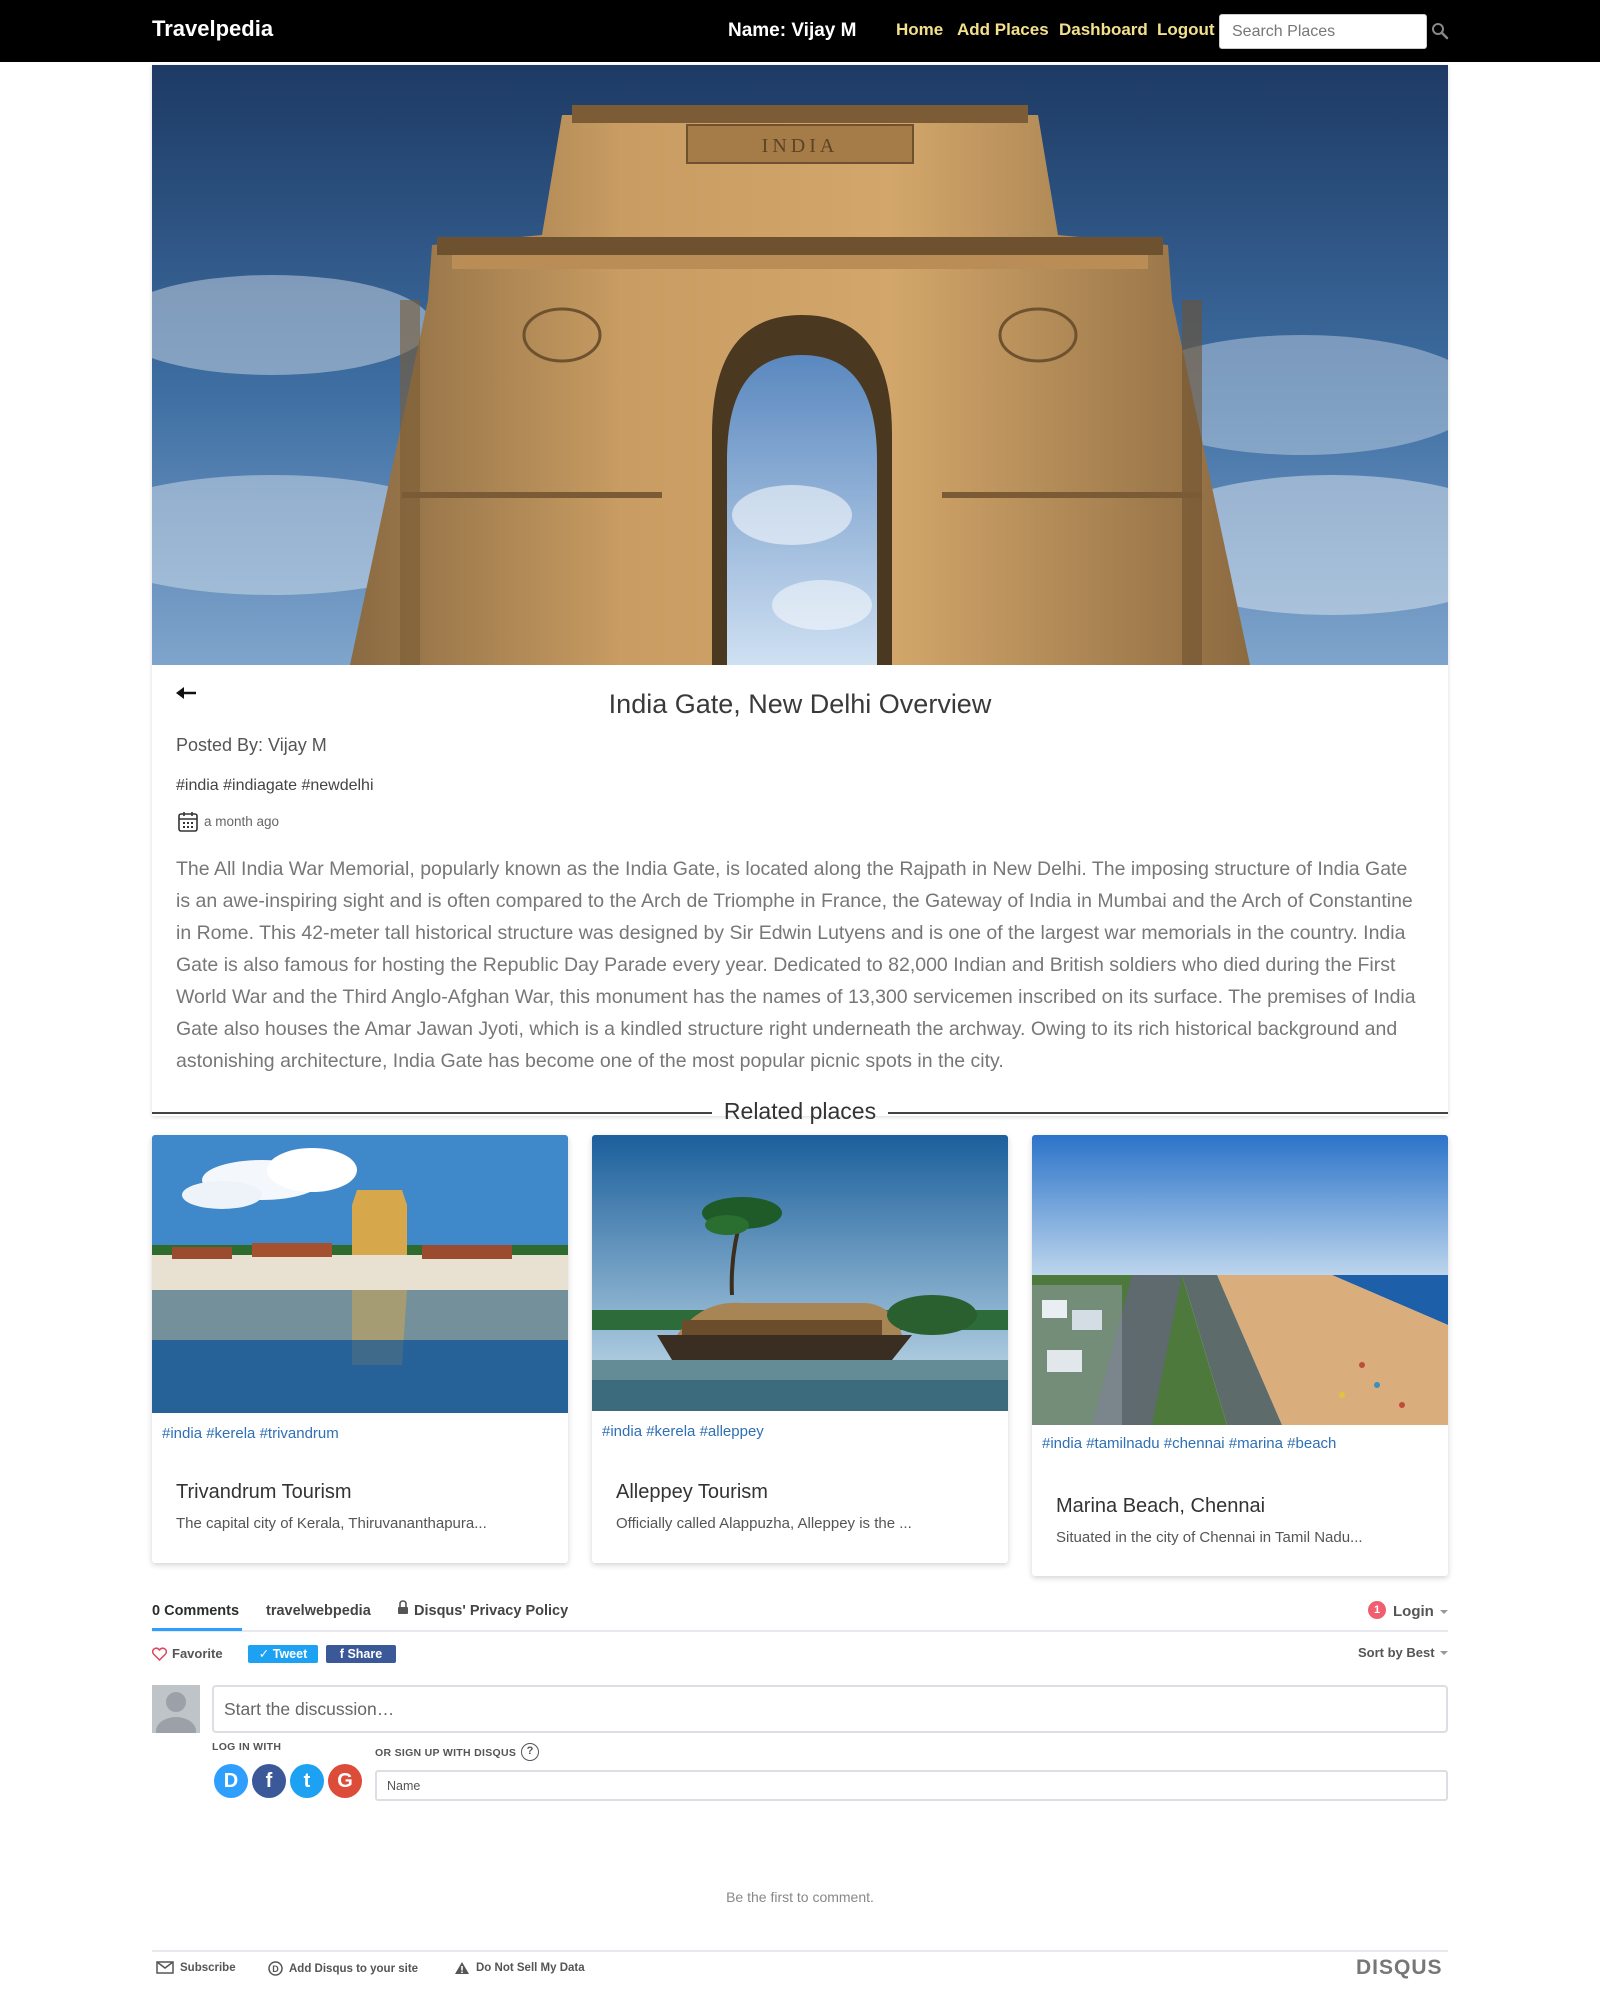  What do you see at coordinates (800, 1111) in the screenshot?
I see `related-places-heading: Related places` at bounding box center [800, 1111].